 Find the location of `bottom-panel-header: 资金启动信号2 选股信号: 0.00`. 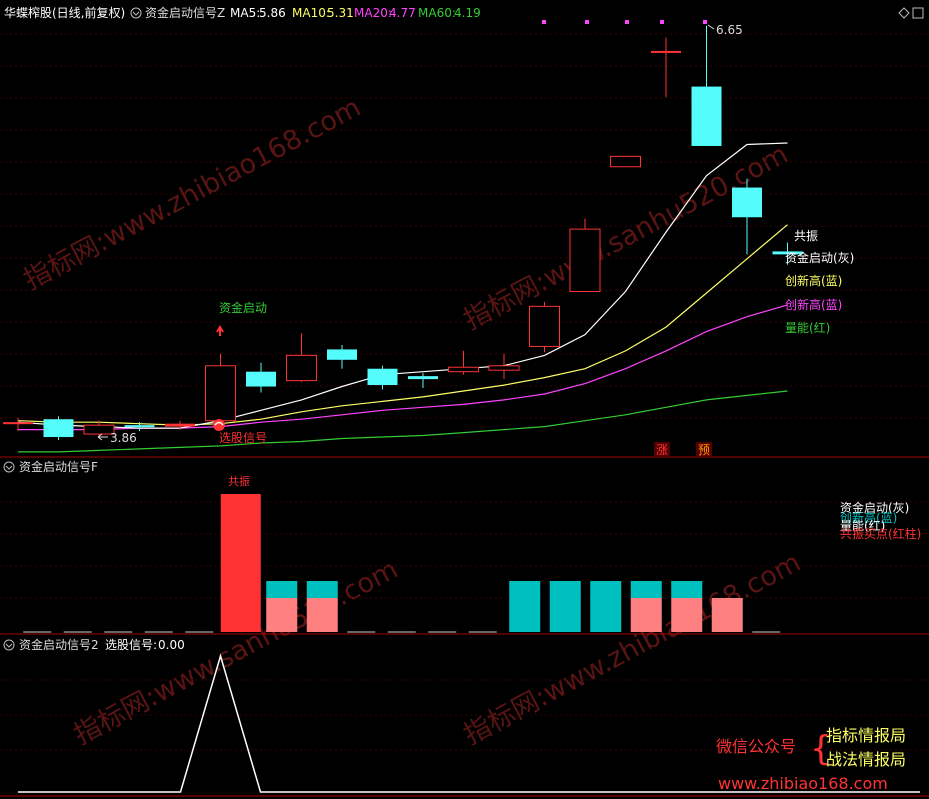

bottom-panel-header: 资金启动信号2 选股信号: 0.00 is located at coordinates (94, 644).